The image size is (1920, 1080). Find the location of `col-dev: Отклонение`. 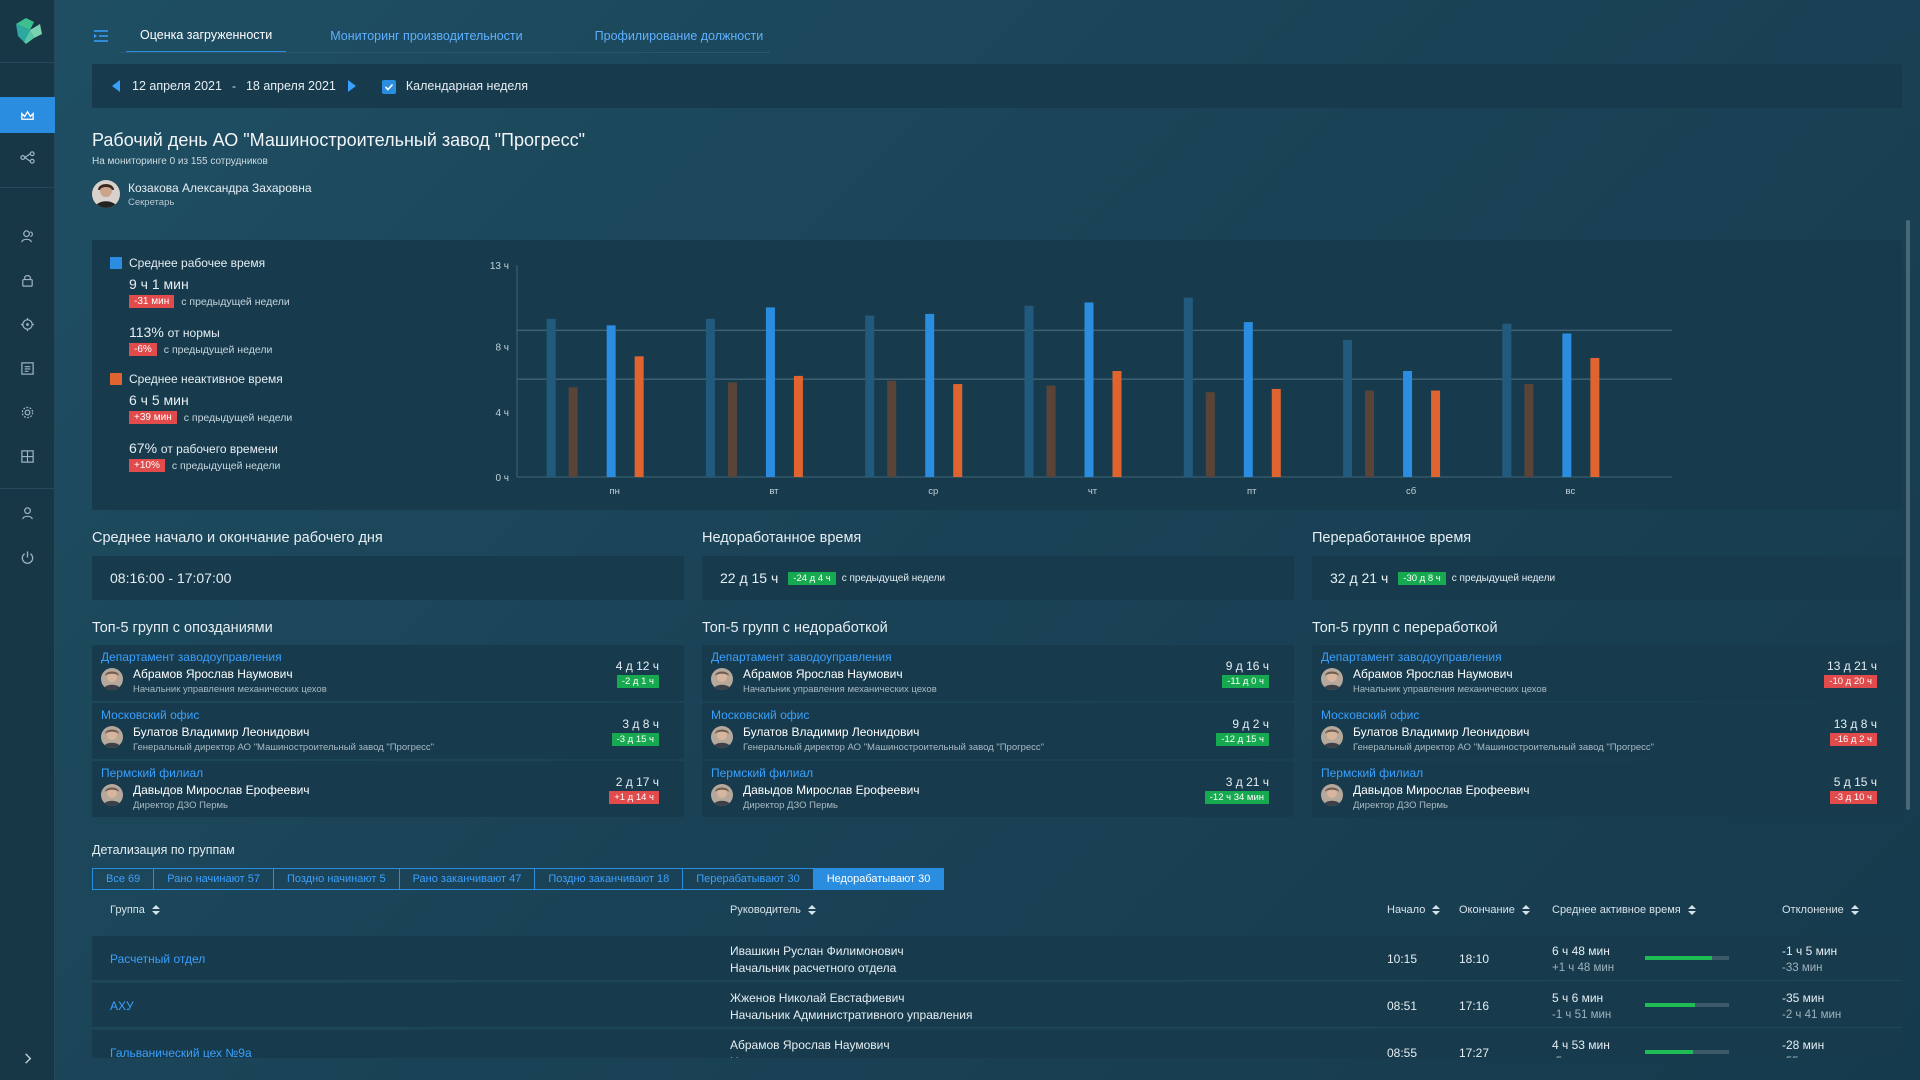

col-dev: Отклонение is located at coordinates (1820, 910).